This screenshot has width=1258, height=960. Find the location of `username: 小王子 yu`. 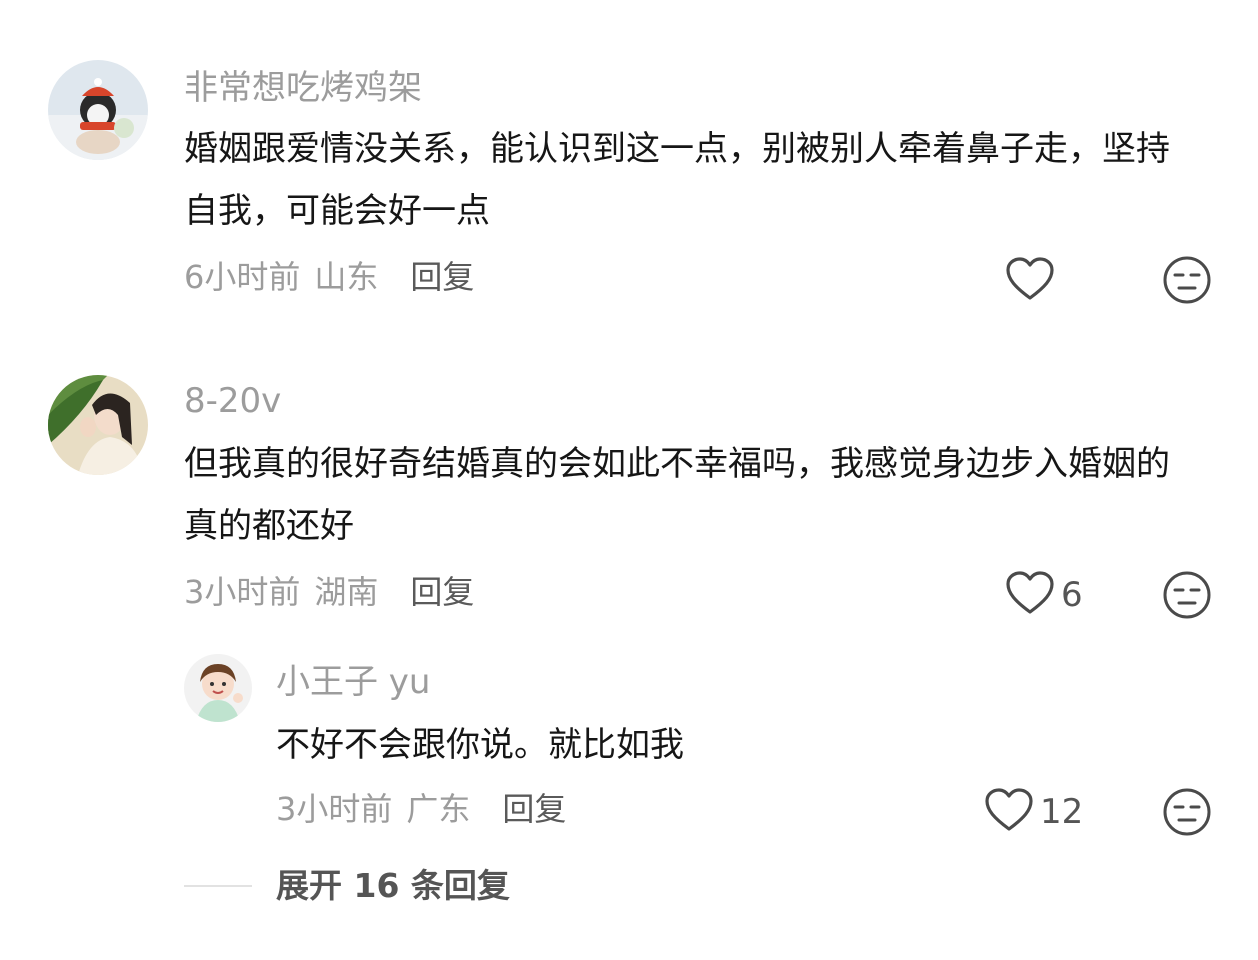

username: 小王子 yu is located at coordinates (353, 682).